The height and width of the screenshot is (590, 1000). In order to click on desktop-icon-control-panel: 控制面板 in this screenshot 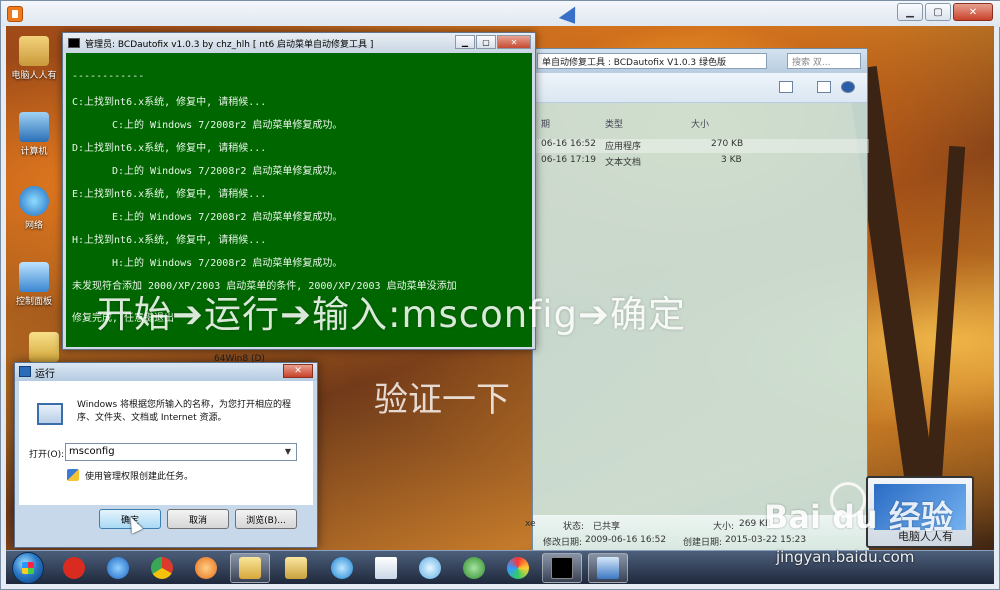, I will do `click(34, 284)`.